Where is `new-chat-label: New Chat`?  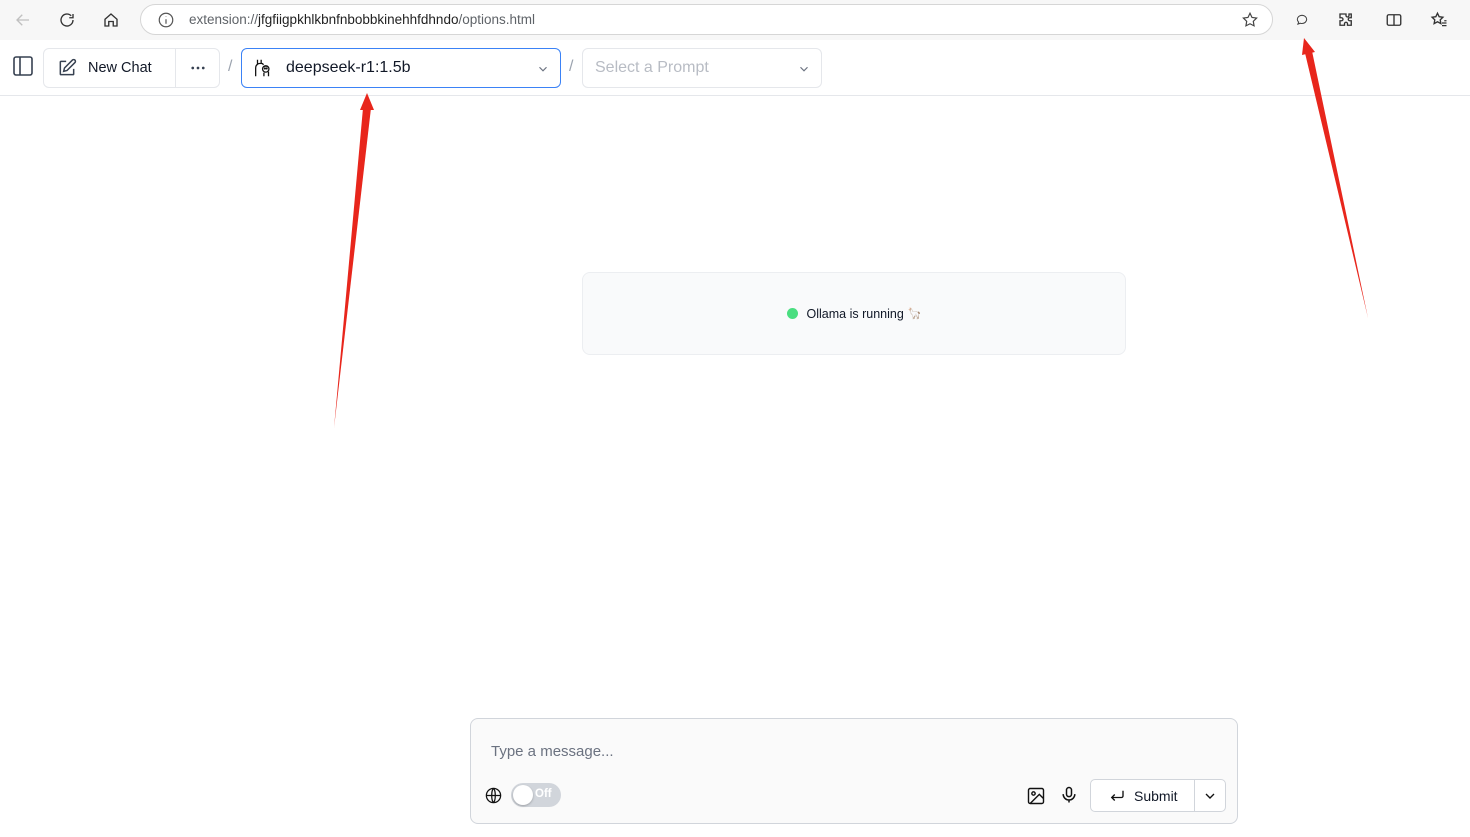
new-chat-label: New Chat is located at coordinates (120, 68).